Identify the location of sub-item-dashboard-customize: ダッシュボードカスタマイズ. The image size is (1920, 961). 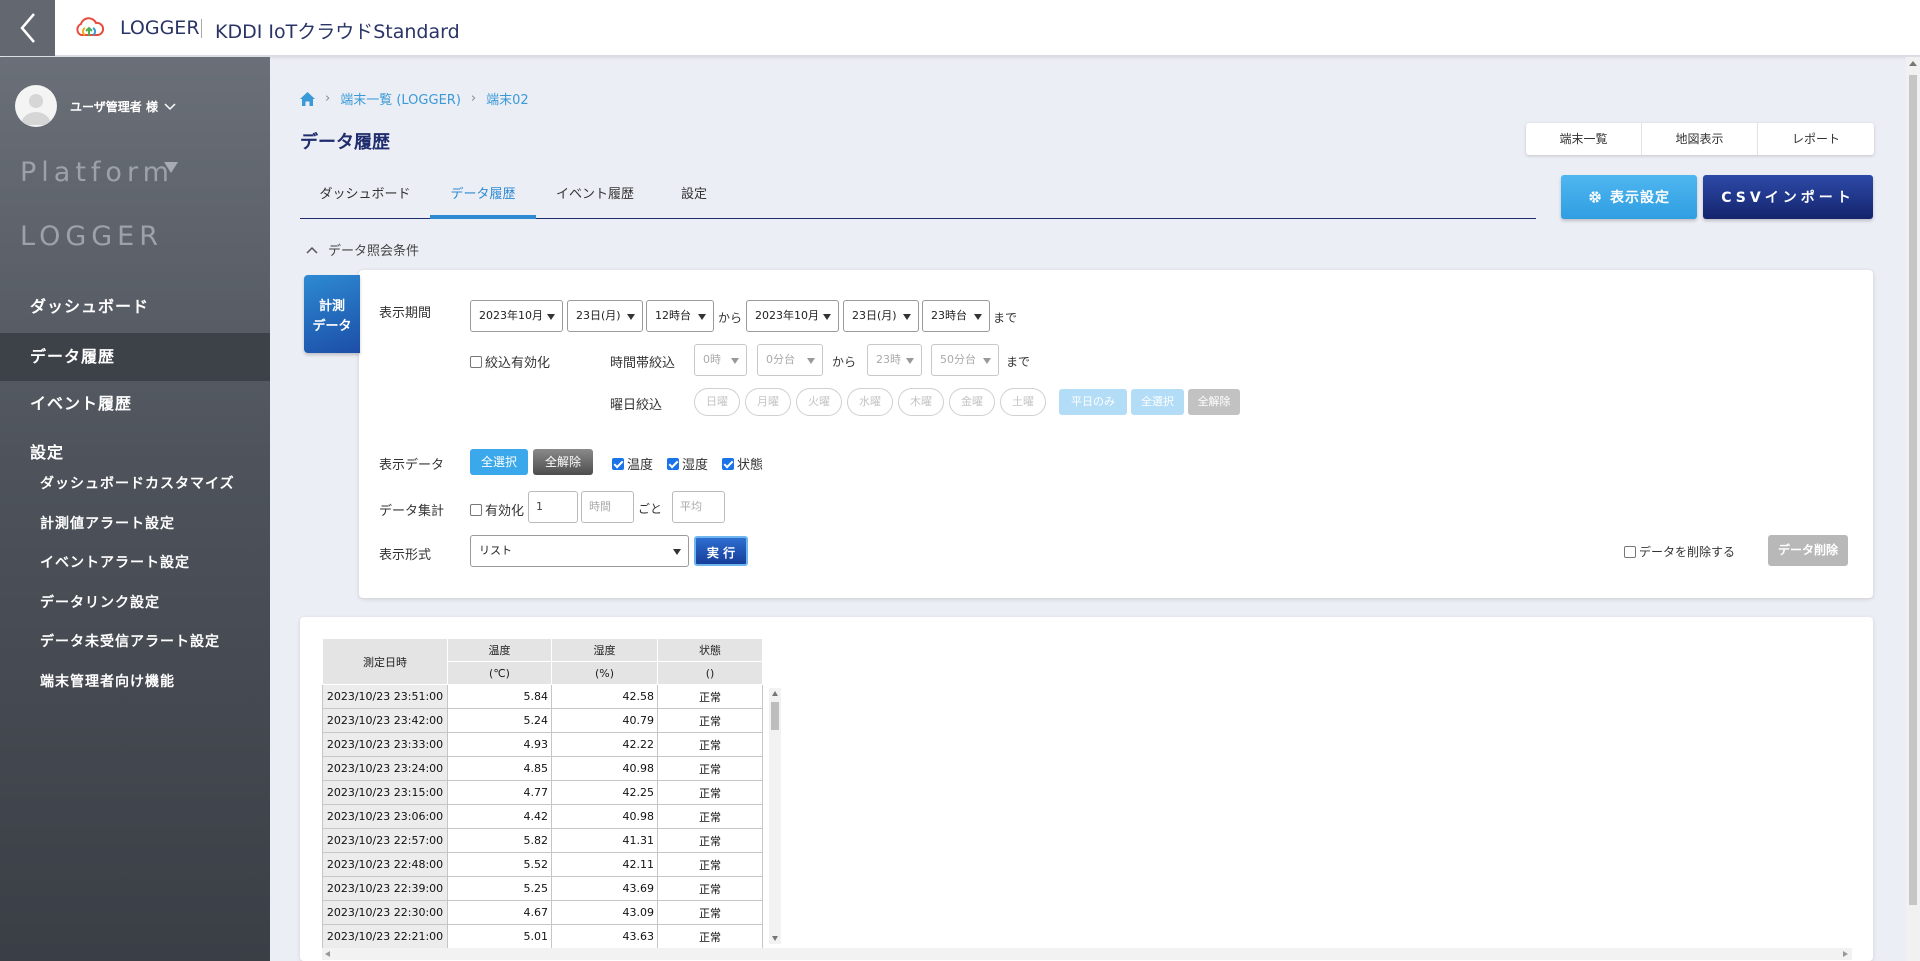
(137, 483).